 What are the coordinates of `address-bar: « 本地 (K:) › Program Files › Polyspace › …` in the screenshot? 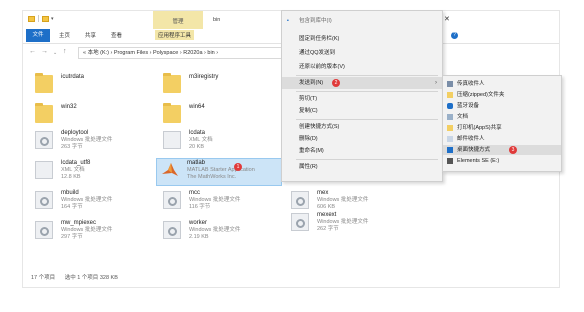 It's located at (188, 53).